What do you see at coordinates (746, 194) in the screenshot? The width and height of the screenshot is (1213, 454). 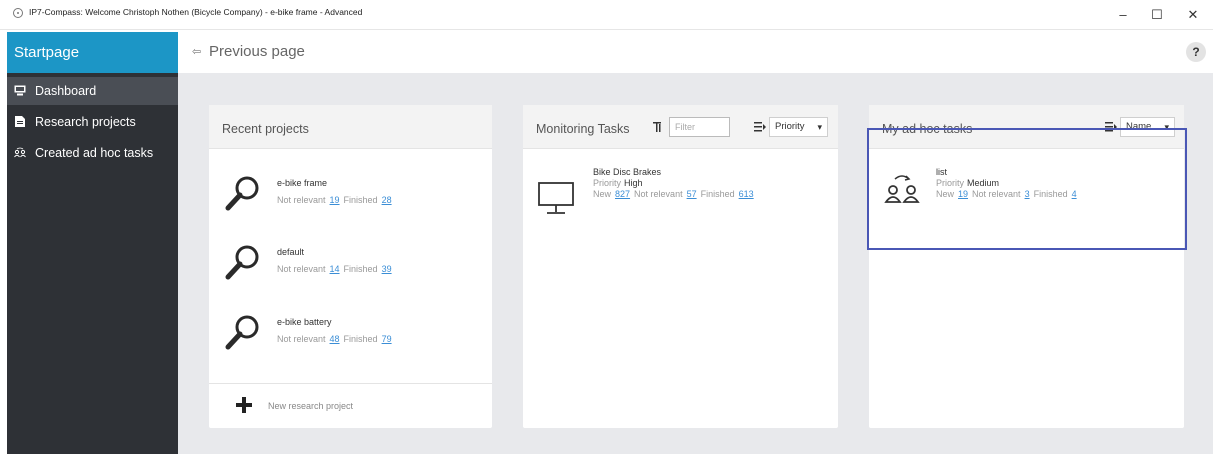 I see `finished-link: 613` at bounding box center [746, 194].